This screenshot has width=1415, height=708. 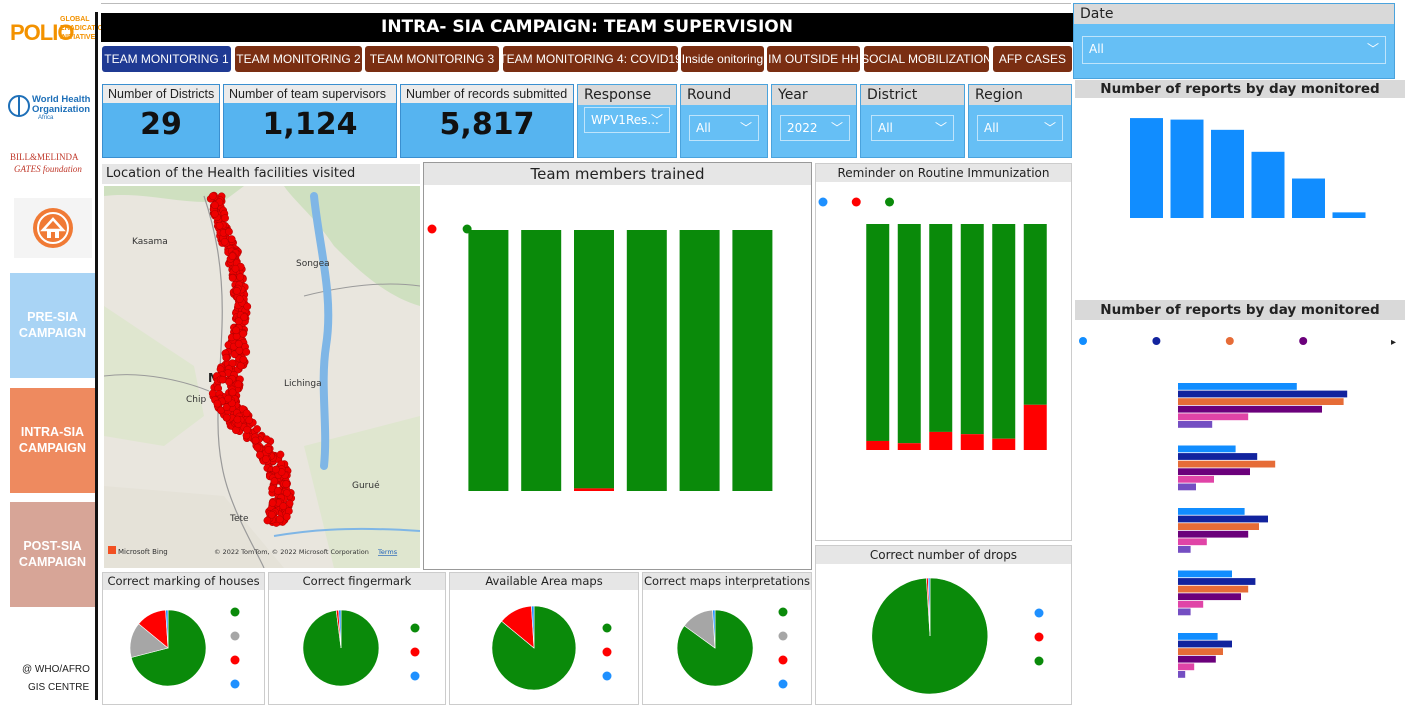 I want to click on round-dropdown: All ﹀, so click(x=724, y=128).